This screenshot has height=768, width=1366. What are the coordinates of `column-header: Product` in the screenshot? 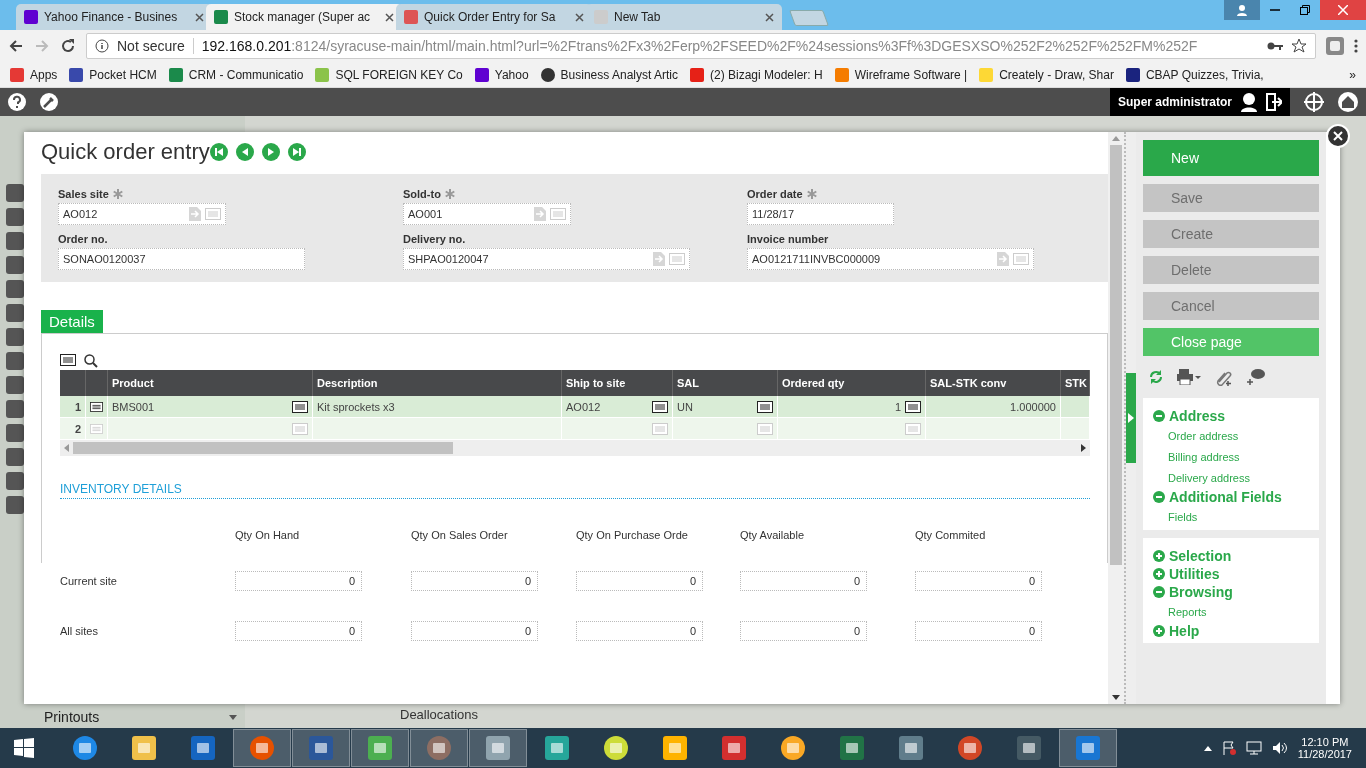 It's located at (210, 383).